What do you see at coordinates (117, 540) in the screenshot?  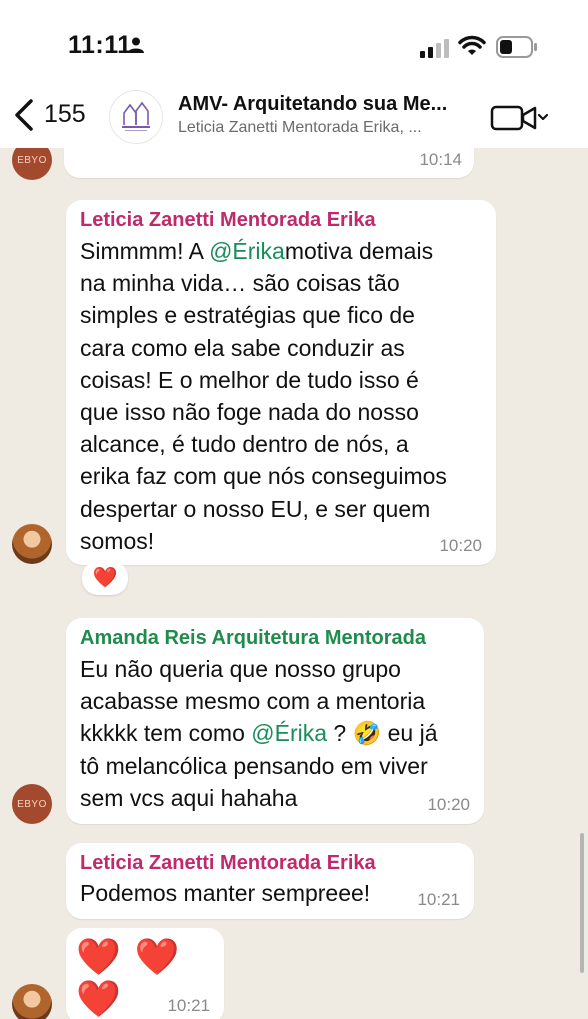 I see `text-line: somos!` at bounding box center [117, 540].